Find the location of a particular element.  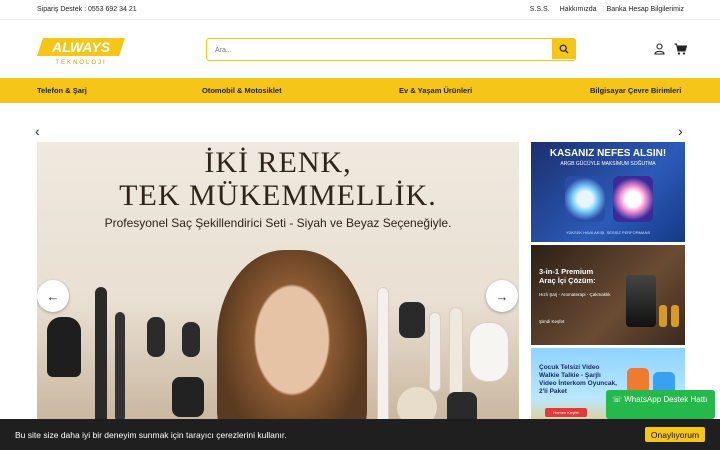

hero-prev-button: ← is located at coordinates (53, 296).